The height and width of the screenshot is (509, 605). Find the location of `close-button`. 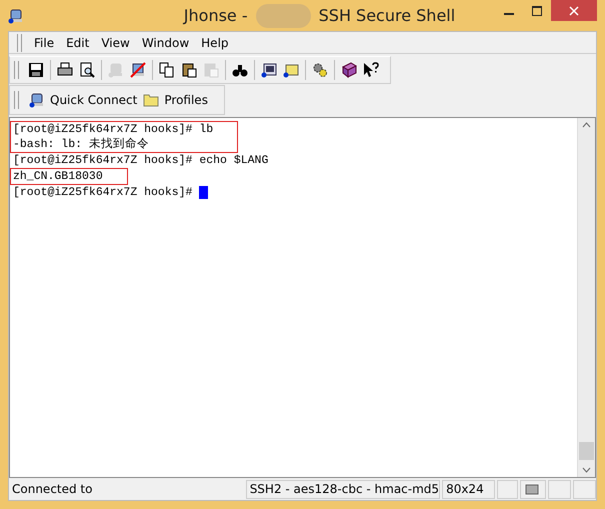

close-button is located at coordinates (574, 10).